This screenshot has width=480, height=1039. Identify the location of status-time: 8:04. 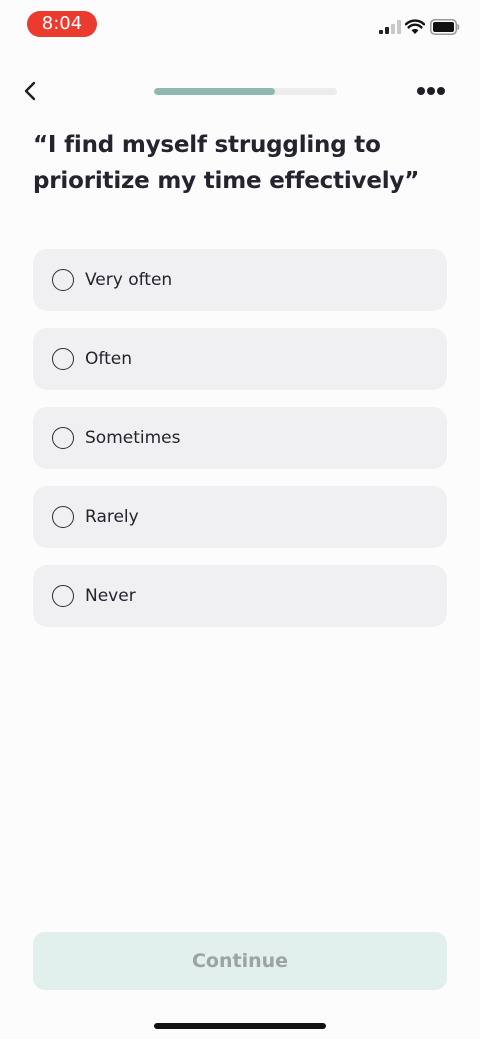
(62, 24).